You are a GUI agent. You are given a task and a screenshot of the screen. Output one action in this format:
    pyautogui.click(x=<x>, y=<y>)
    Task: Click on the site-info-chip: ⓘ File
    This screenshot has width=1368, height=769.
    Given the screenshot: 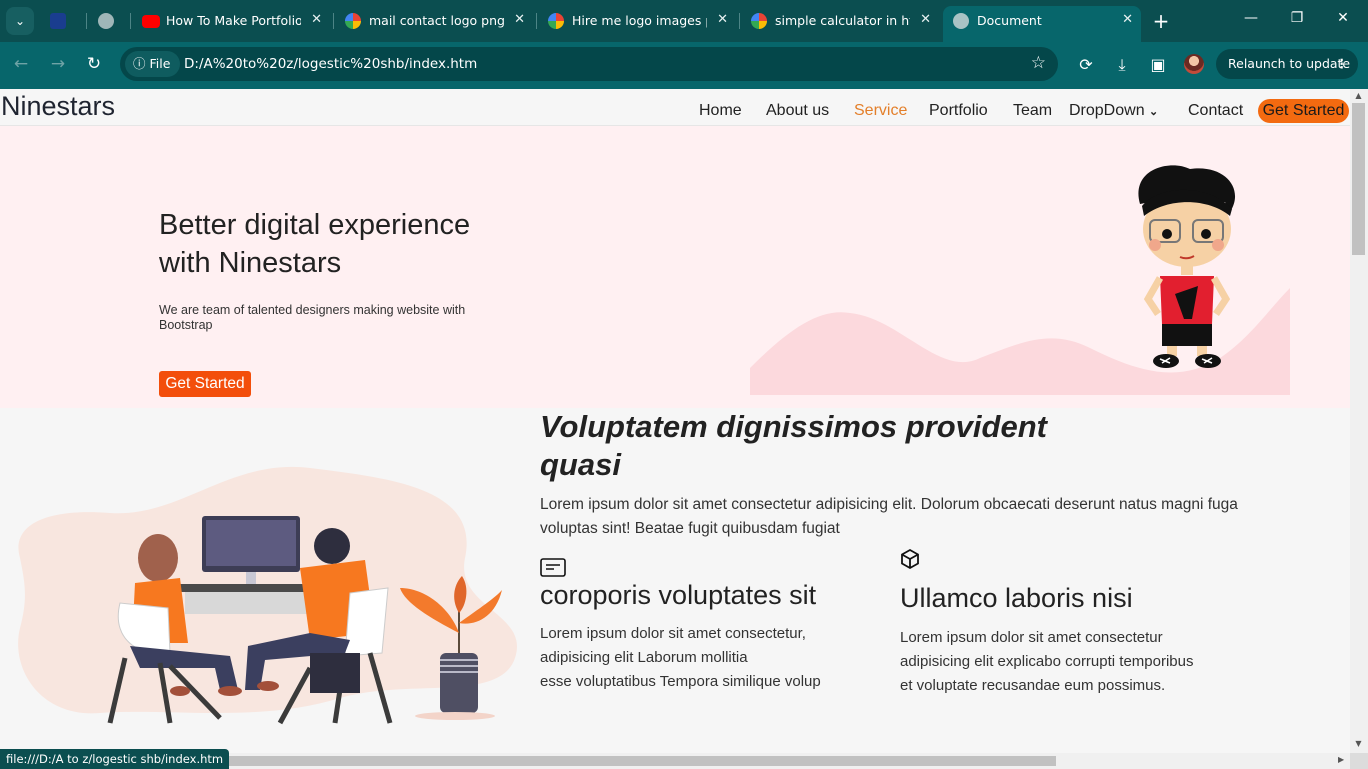 What is the action you would take?
    pyautogui.click(x=153, y=64)
    